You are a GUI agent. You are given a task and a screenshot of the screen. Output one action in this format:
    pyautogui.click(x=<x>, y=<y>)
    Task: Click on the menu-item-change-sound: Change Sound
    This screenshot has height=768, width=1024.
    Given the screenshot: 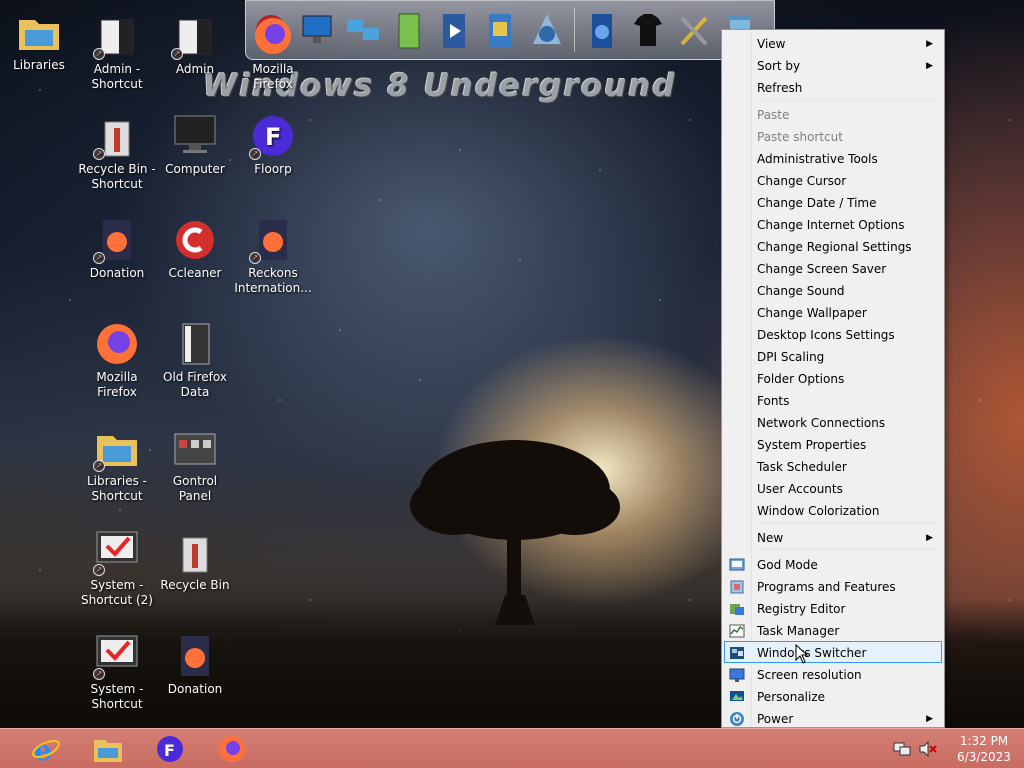 What is the action you would take?
    pyautogui.click(x=833, y=290)
    